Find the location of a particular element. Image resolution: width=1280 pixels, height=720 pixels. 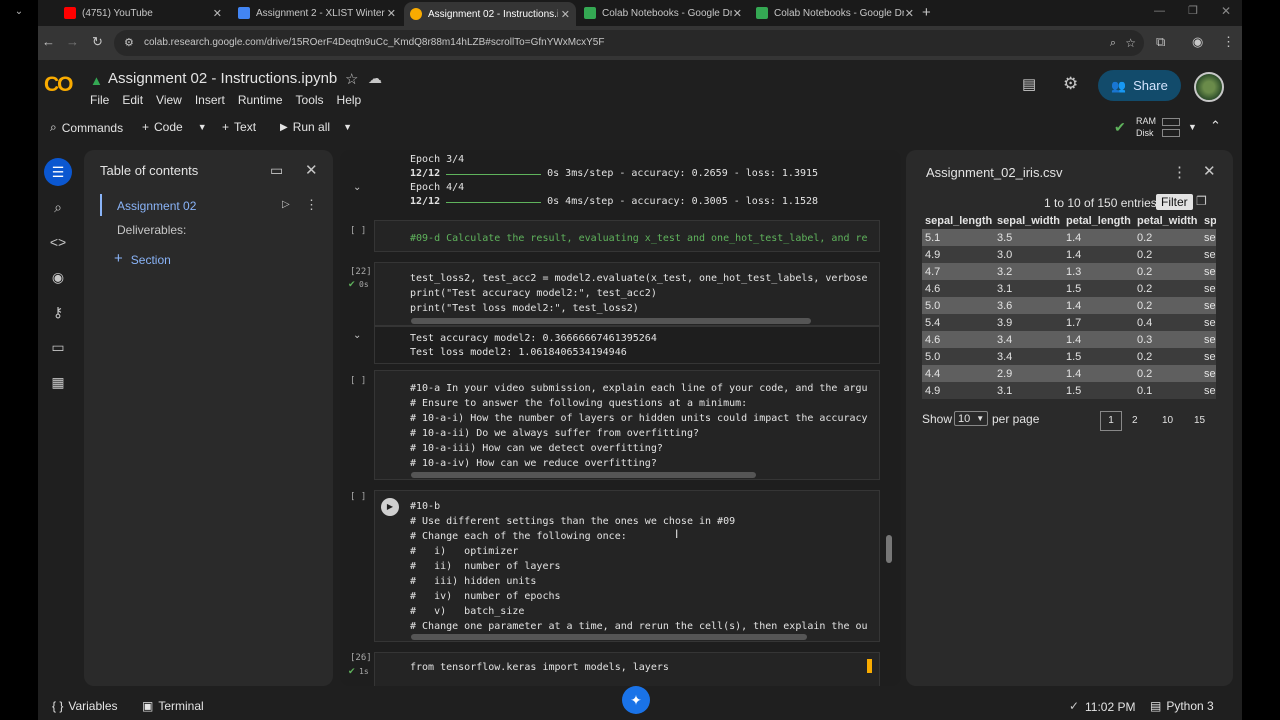

reload-icon: ↻ is located at coordinates (97, 42).